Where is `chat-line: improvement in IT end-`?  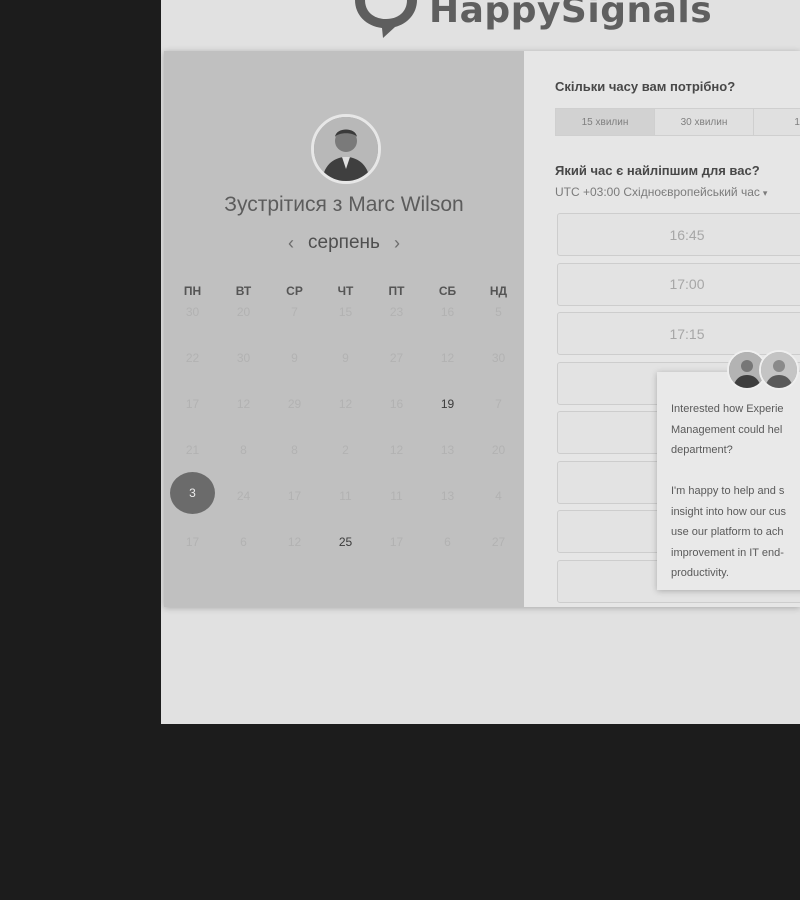
chat-line: improvement in IT end- is located at coordinates (727, 552).